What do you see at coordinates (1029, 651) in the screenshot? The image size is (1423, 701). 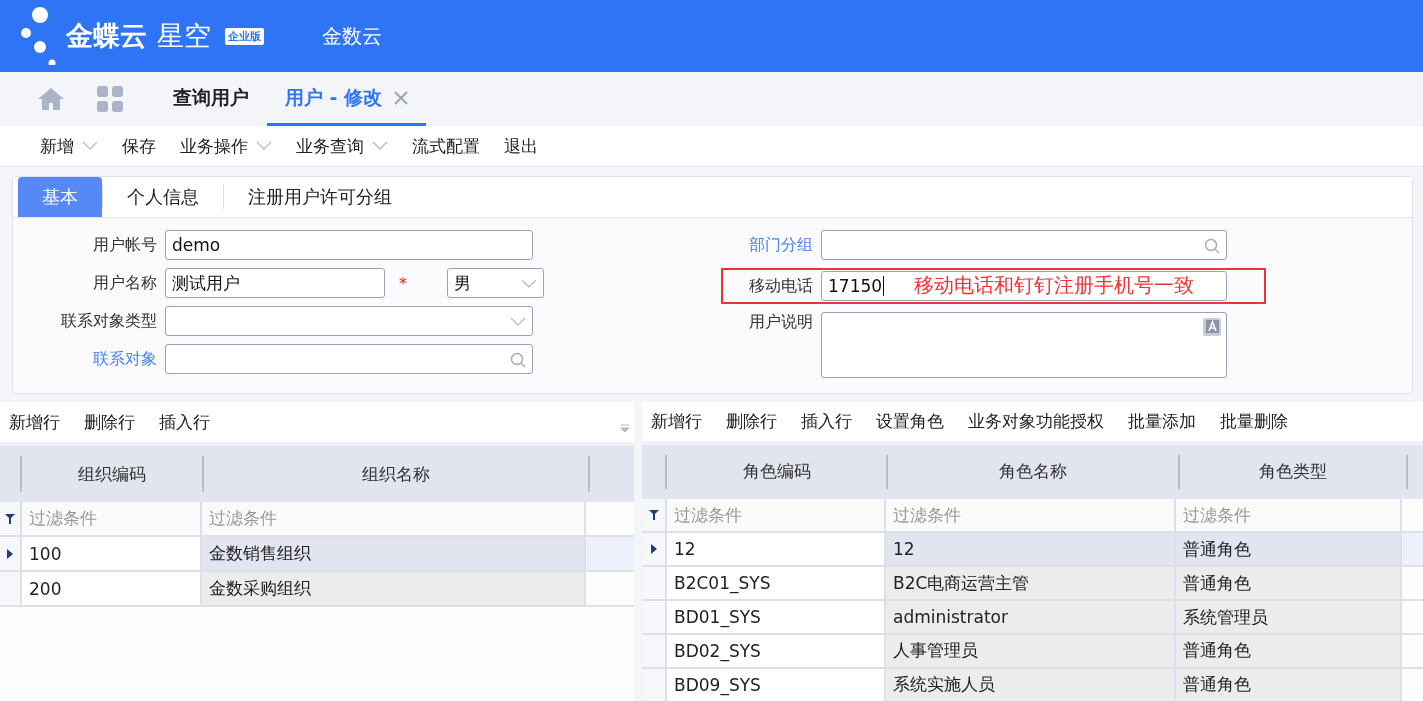 I see `table-cell: 人事管理员` at bounding box center [1029, 651].